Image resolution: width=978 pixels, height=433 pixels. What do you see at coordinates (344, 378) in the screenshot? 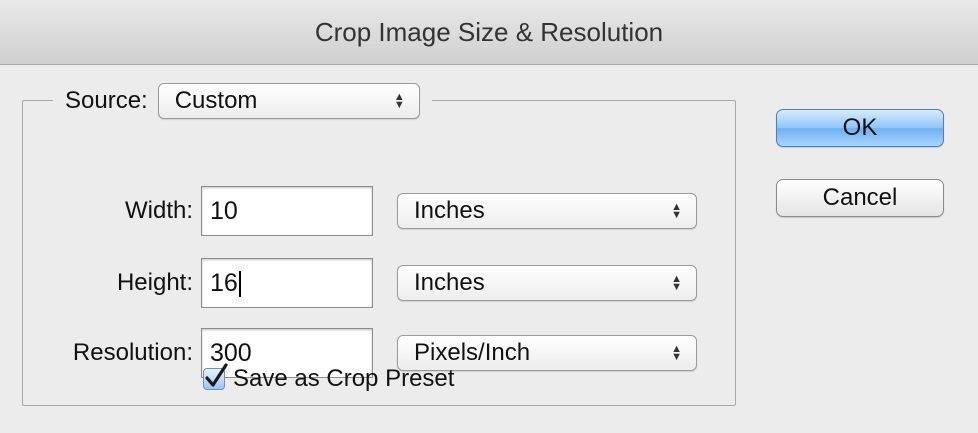
I see `save-preset-label: Save as Crop Preset` at bounding box center [344, 378].